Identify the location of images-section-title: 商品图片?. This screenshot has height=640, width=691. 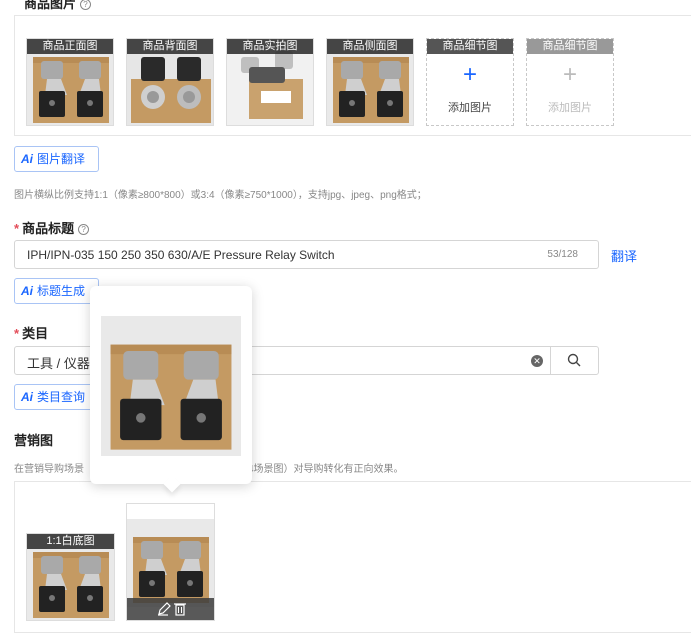
(58, 6).